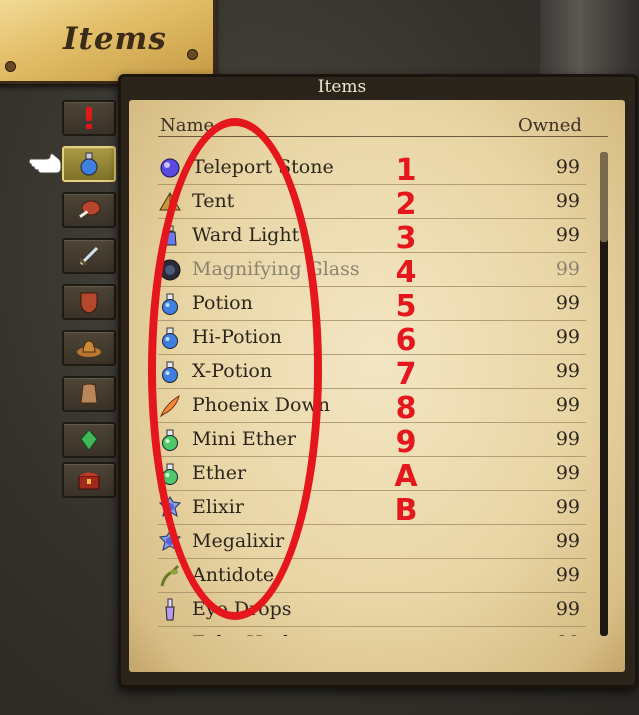  I want to click on feather-icon, so click(169, 406).